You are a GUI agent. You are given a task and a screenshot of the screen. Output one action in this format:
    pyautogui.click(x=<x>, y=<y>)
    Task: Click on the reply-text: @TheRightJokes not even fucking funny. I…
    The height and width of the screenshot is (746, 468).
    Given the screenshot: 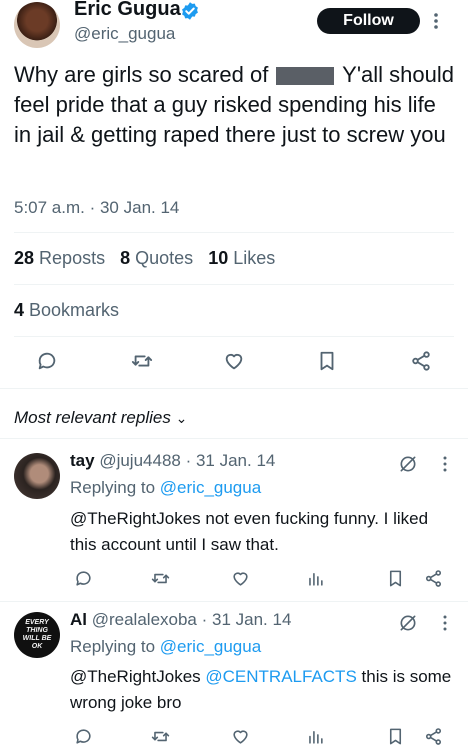 What is the action you would take?
    pyautogui.click(x=249, y=531)
    